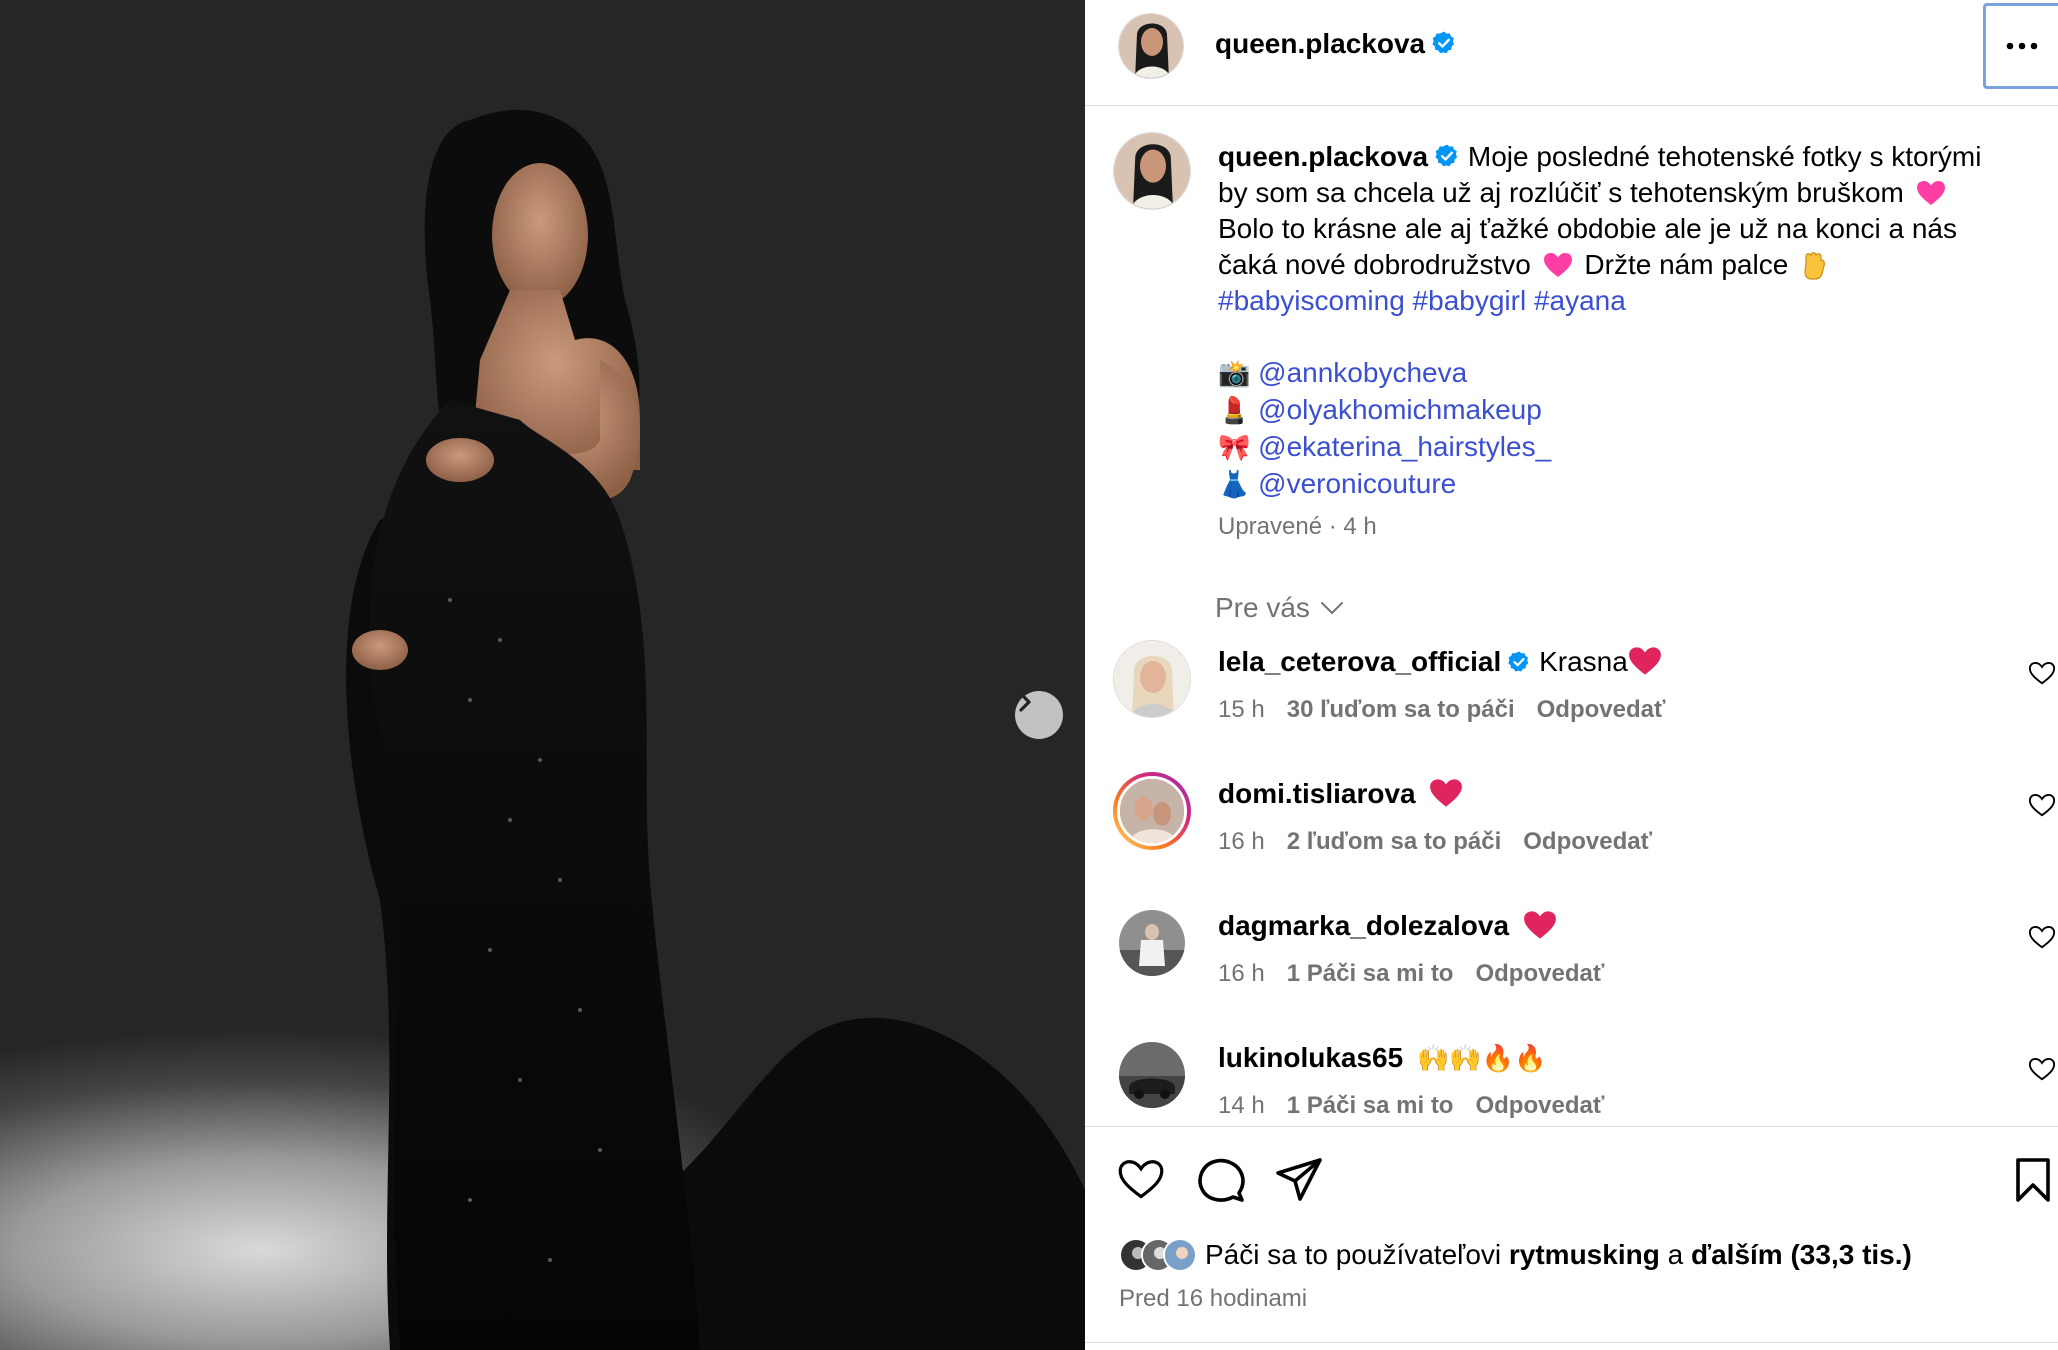  I want to click on comment-time: 14 h, so click(1241, 1105).